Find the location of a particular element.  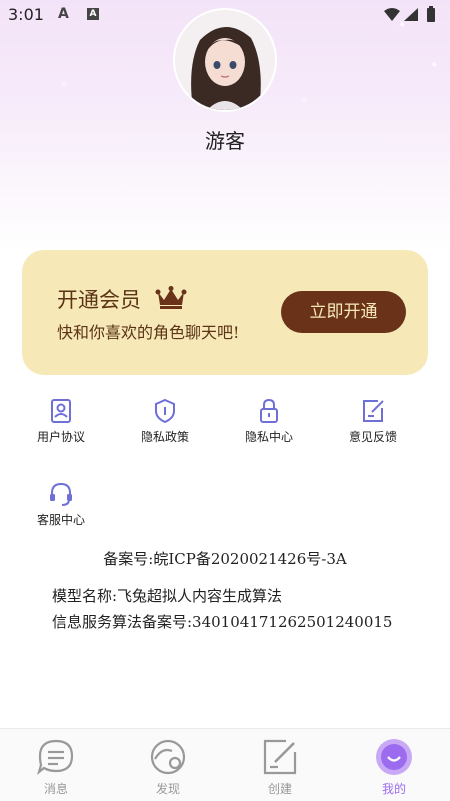

status-time: 3:01 is located at coordinates (26, 14).